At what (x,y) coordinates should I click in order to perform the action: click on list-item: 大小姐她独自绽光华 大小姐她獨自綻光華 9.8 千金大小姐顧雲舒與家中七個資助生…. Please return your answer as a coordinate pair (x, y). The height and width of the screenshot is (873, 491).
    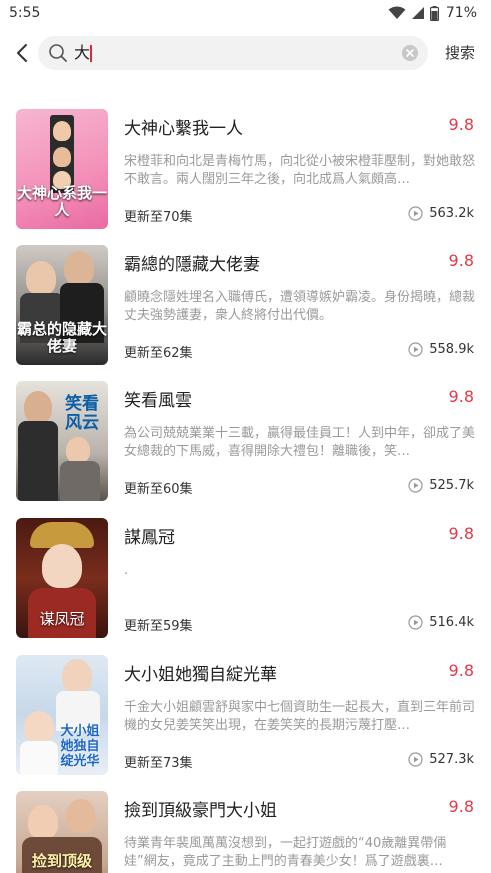
    Looking at the image, I should click on (245, 715).